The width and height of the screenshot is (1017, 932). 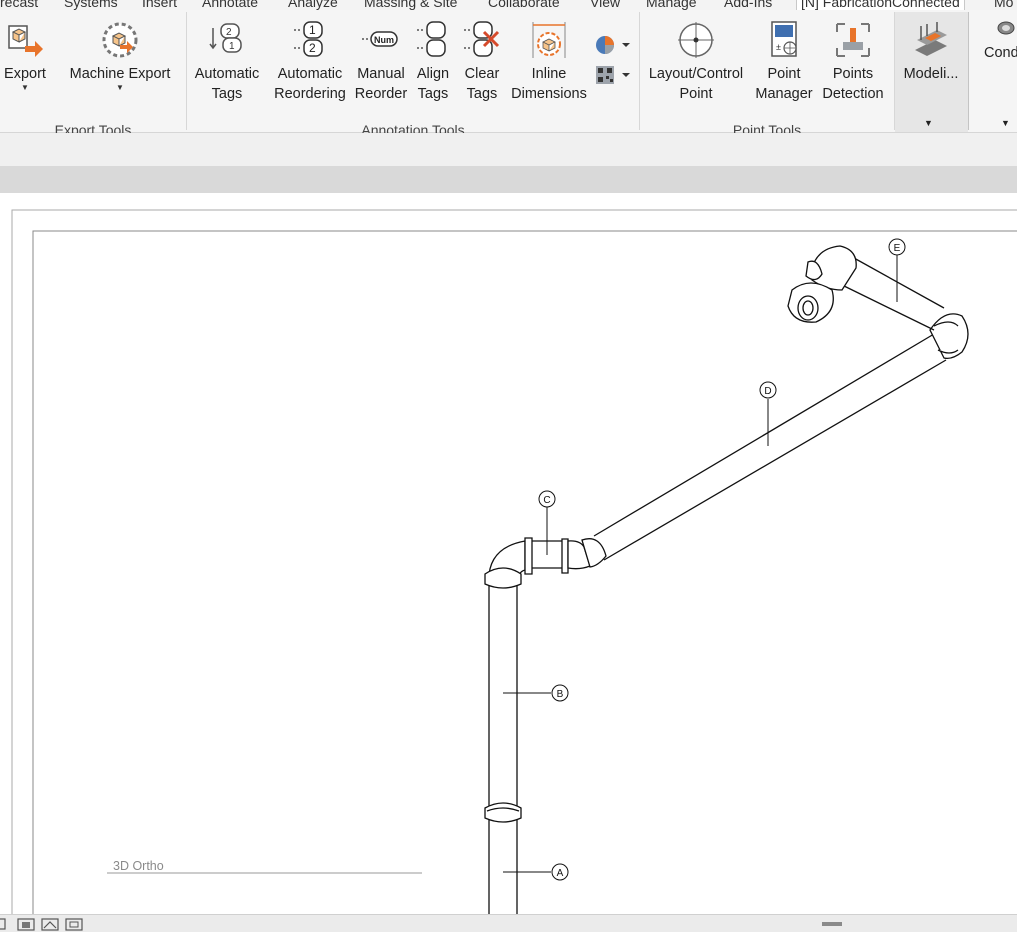 I want to click on automatic-tags-label-2: Tags, so click(x=227, y=94).